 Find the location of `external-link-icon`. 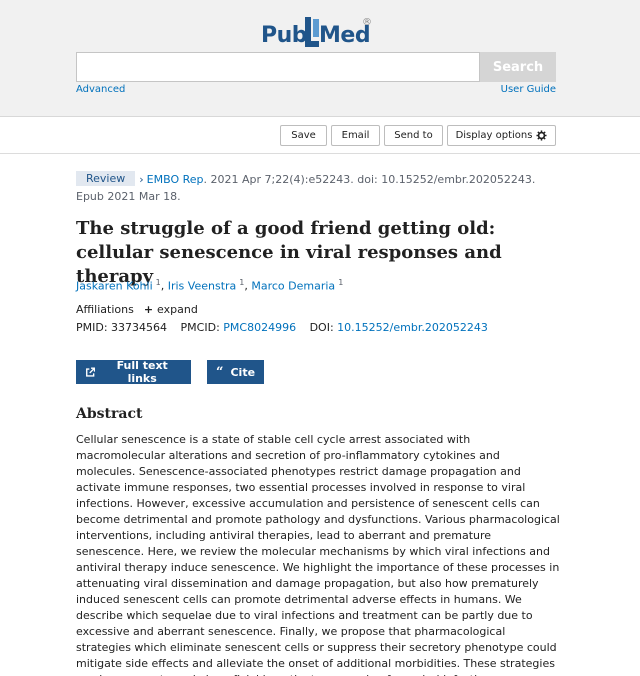

external-link-icon is located at coordinates (91, 371).